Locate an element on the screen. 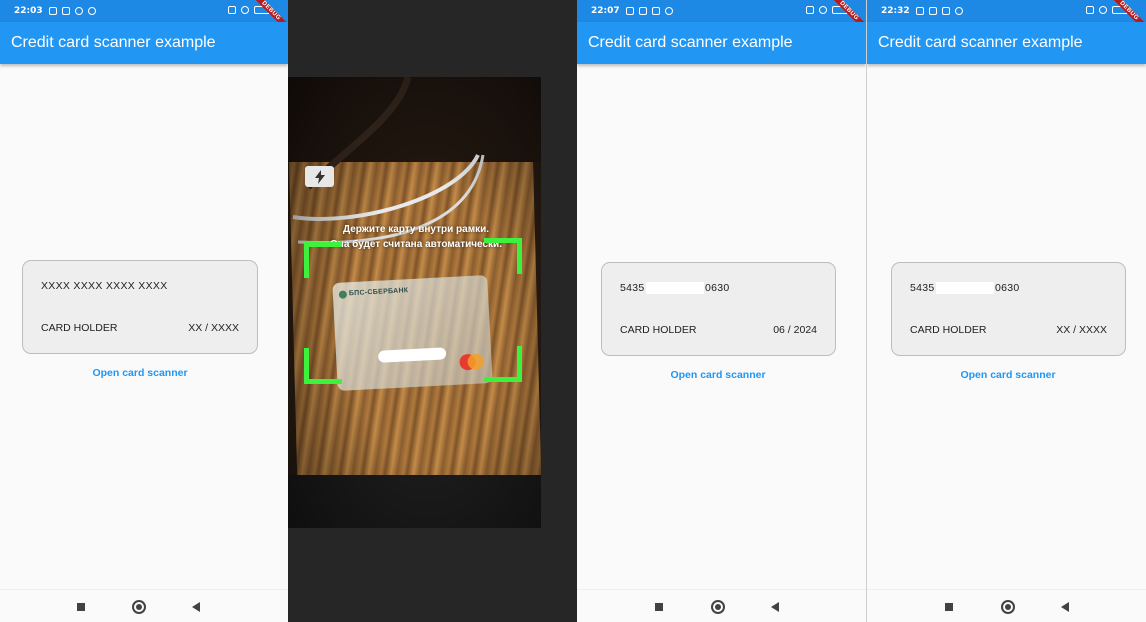 This screenshot has width=1146, height=622. app-icon is located at coordinates (91, 11).